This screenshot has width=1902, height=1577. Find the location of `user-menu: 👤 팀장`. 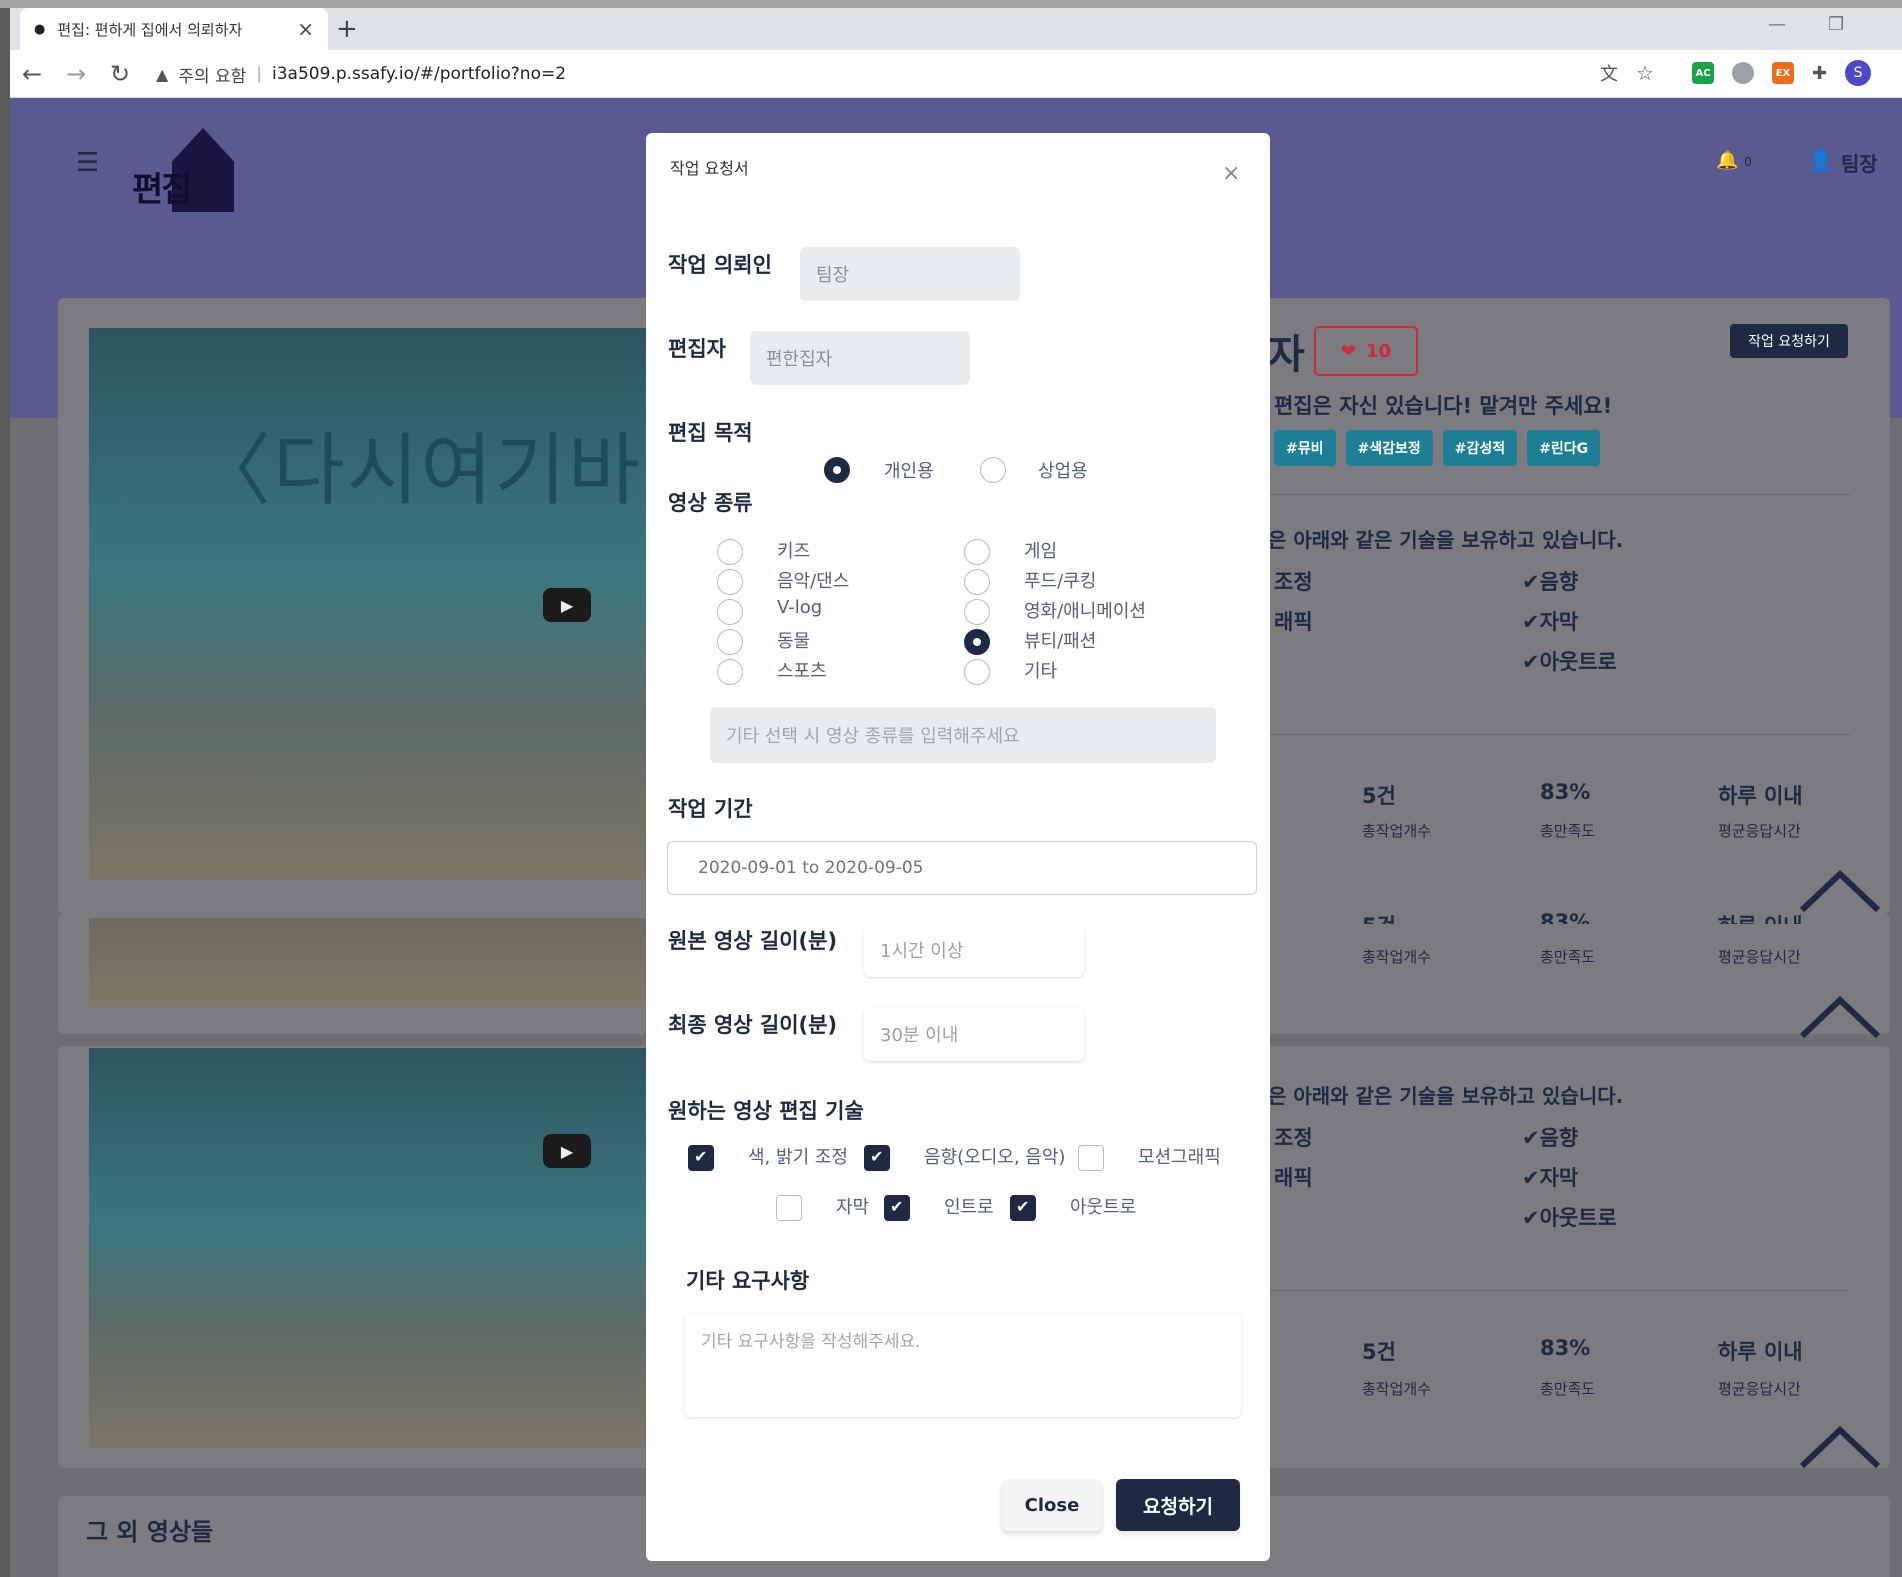

user-menu: 👤 팀장 is located at coordinates (1843, 162).